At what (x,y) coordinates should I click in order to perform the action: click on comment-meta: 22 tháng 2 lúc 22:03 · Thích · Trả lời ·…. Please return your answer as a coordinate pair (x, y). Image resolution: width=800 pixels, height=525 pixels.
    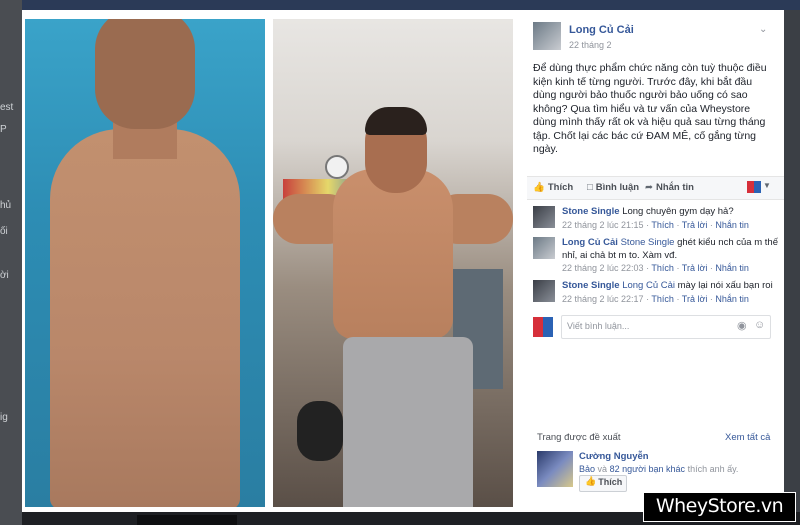
    Looking at the image, I should click on (655, 268).